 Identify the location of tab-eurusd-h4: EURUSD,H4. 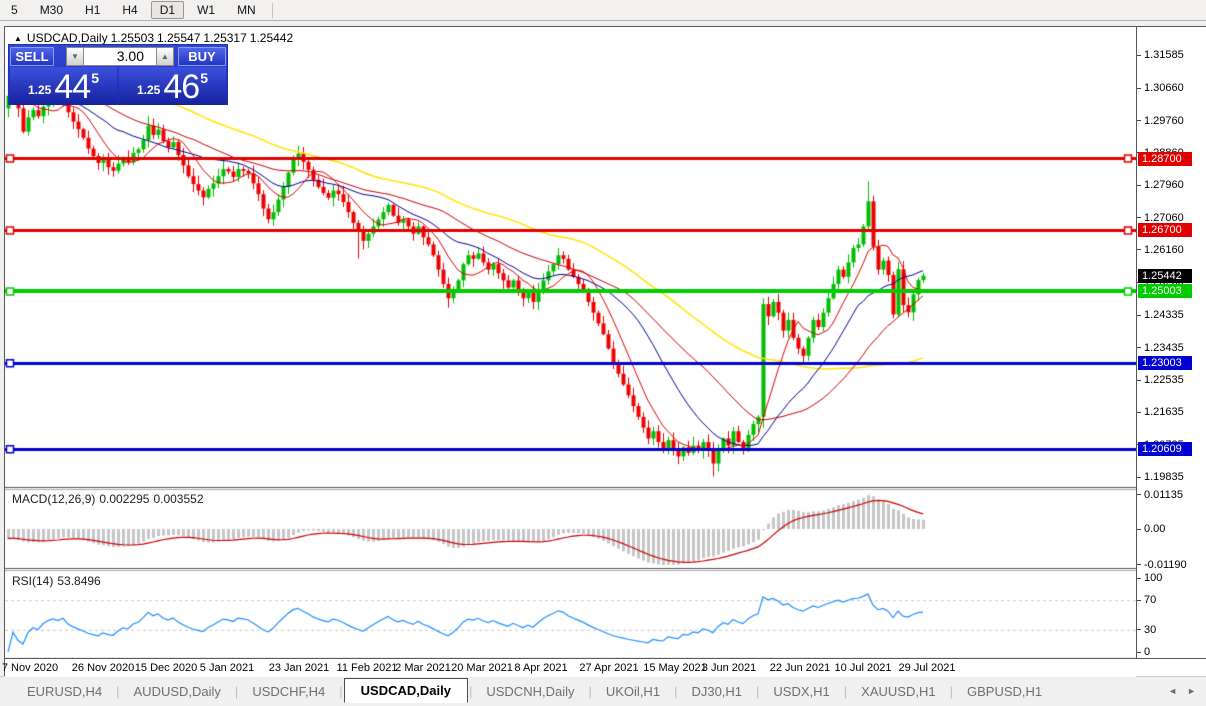
(64, 691).